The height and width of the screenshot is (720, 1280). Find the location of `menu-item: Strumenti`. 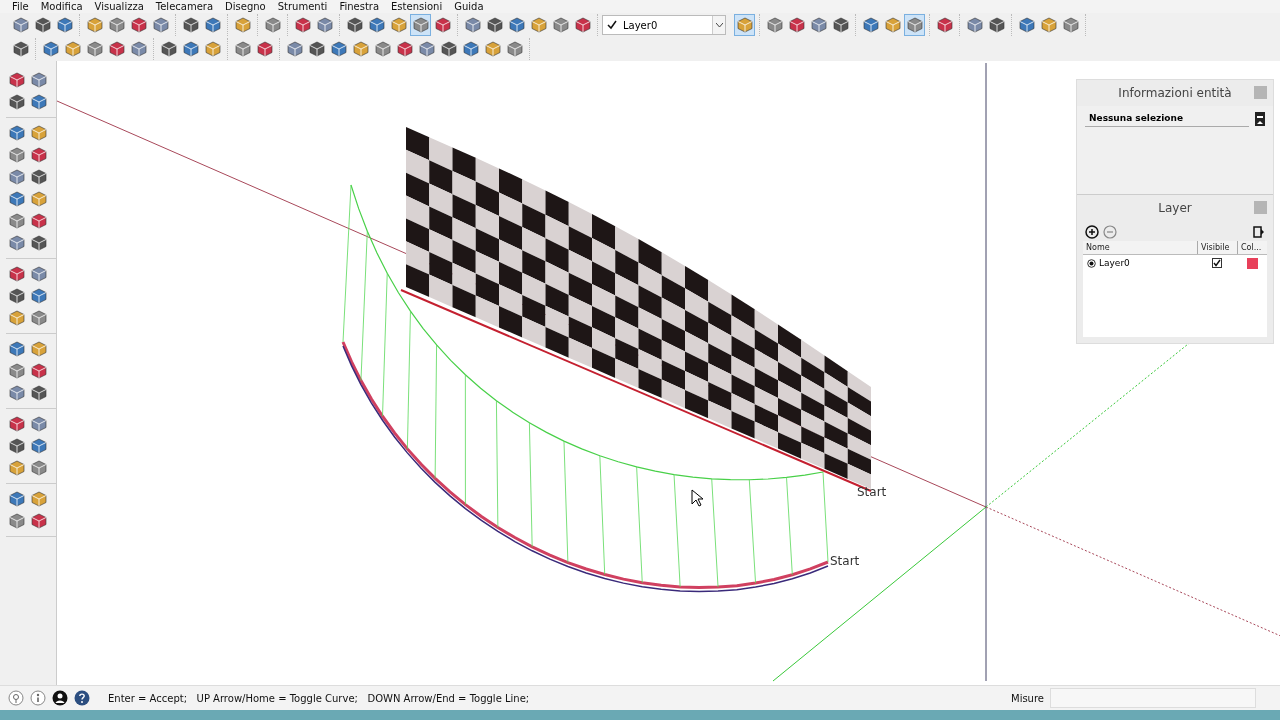

menu-item: Strumenti is located at coordinates (302, 6).